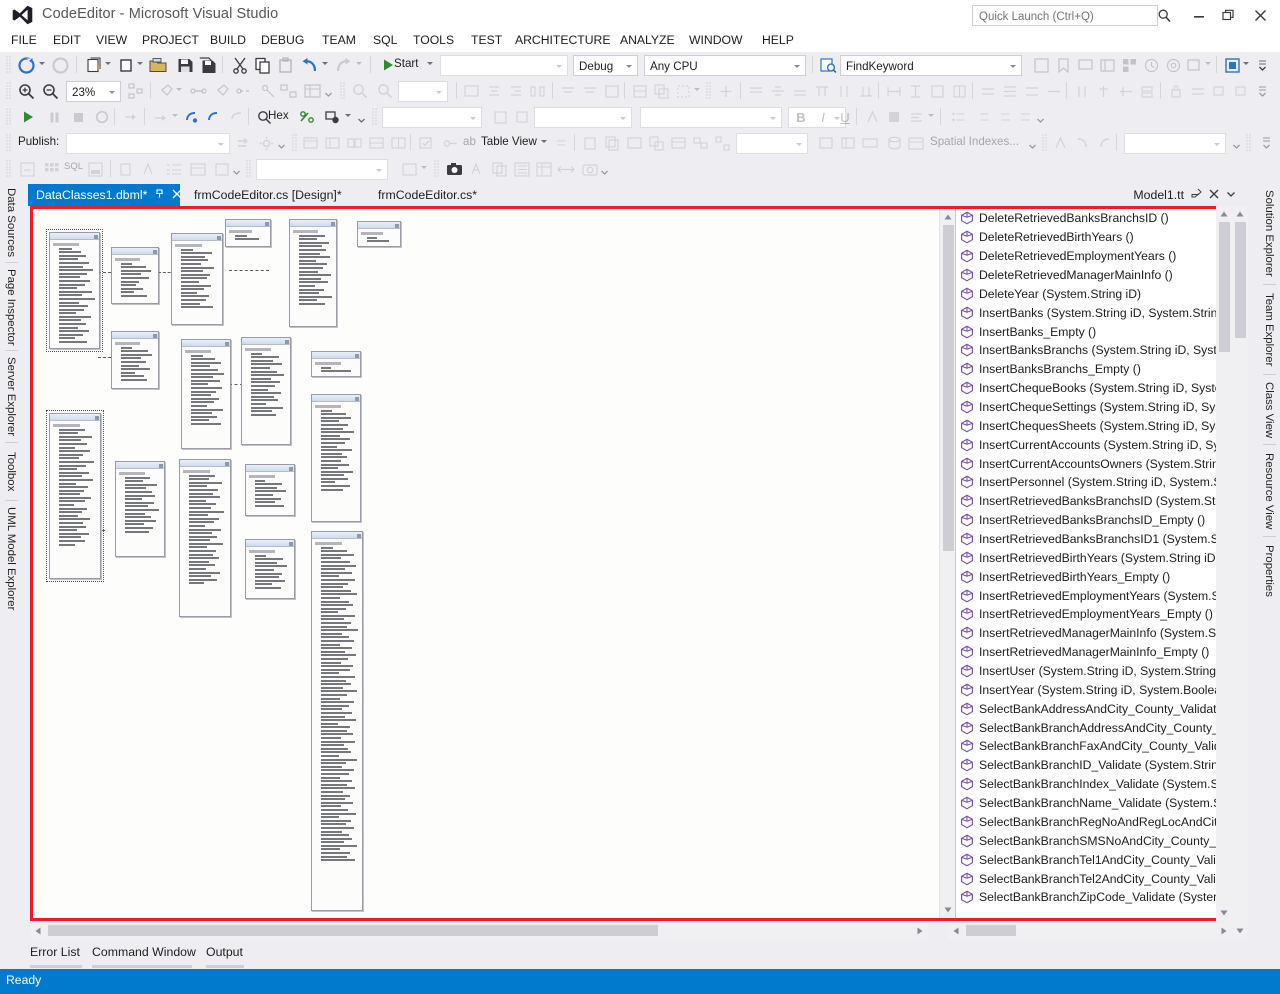  Describe the element at coordinates (11, 472) in the screenshot. I see `sidebar-item-toolbox: Toolbox` at that location.